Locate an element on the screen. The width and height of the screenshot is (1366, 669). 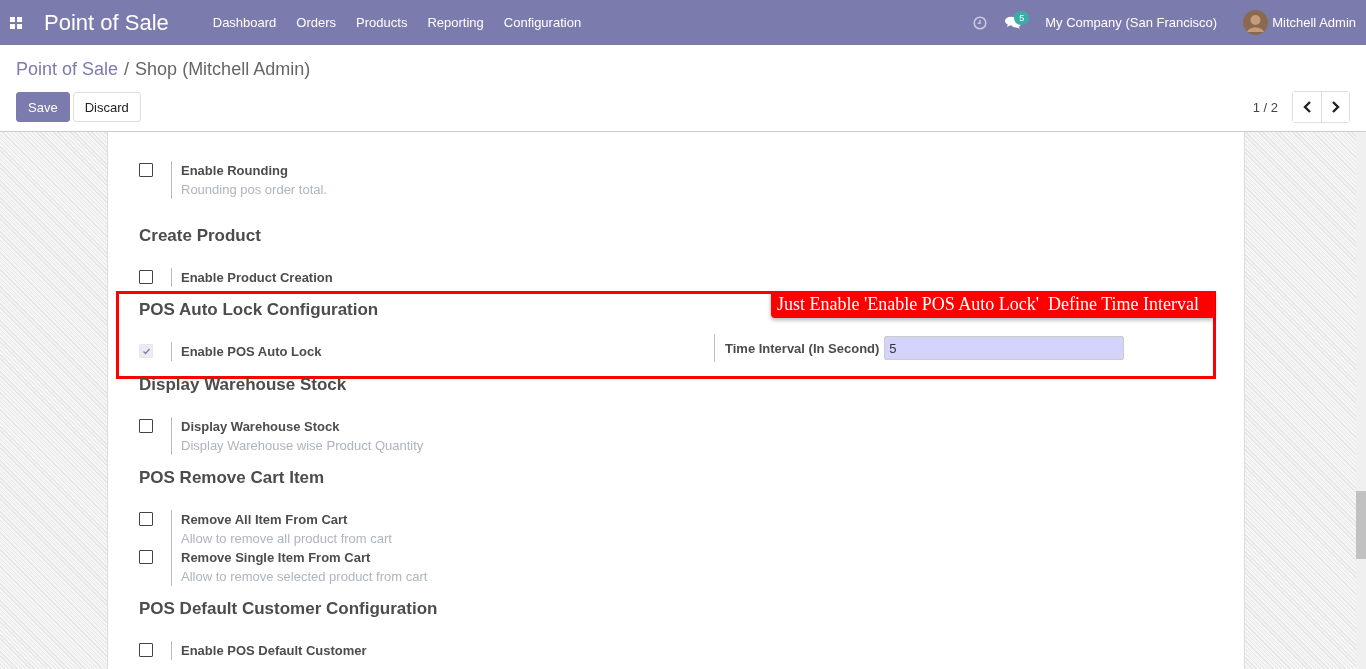
setting-title: Enable Rounding is located at coordinates (235, 171).